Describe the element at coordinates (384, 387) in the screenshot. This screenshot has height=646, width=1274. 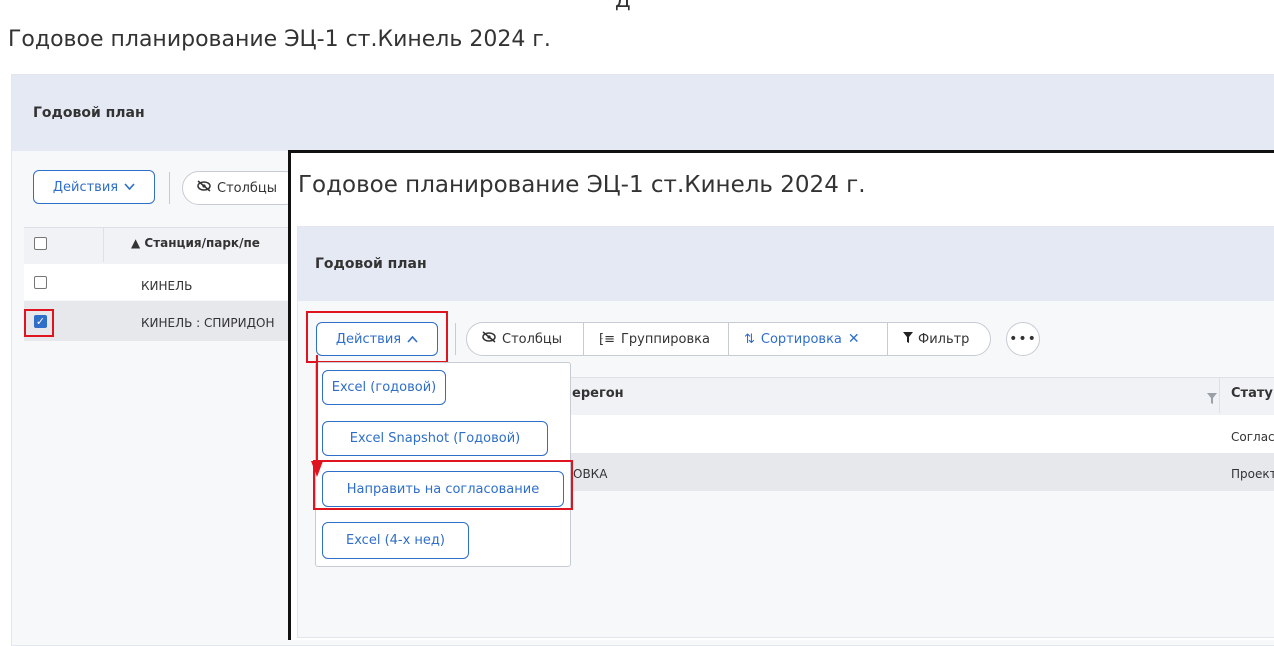
I see `menu-item-excel-annual: Excel (годовой)` at that location.